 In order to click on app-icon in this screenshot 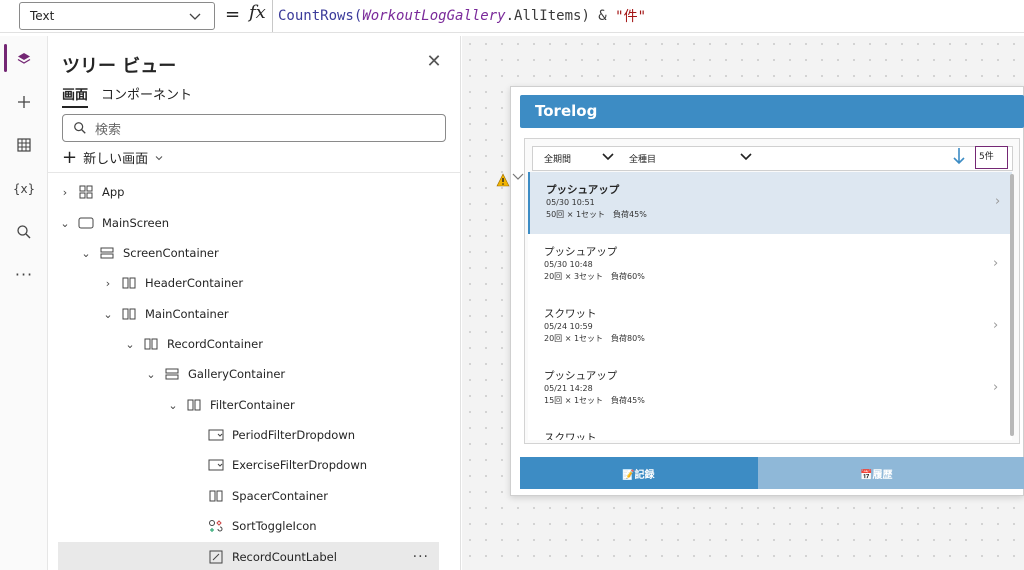, I will do `click(86, 192)`.